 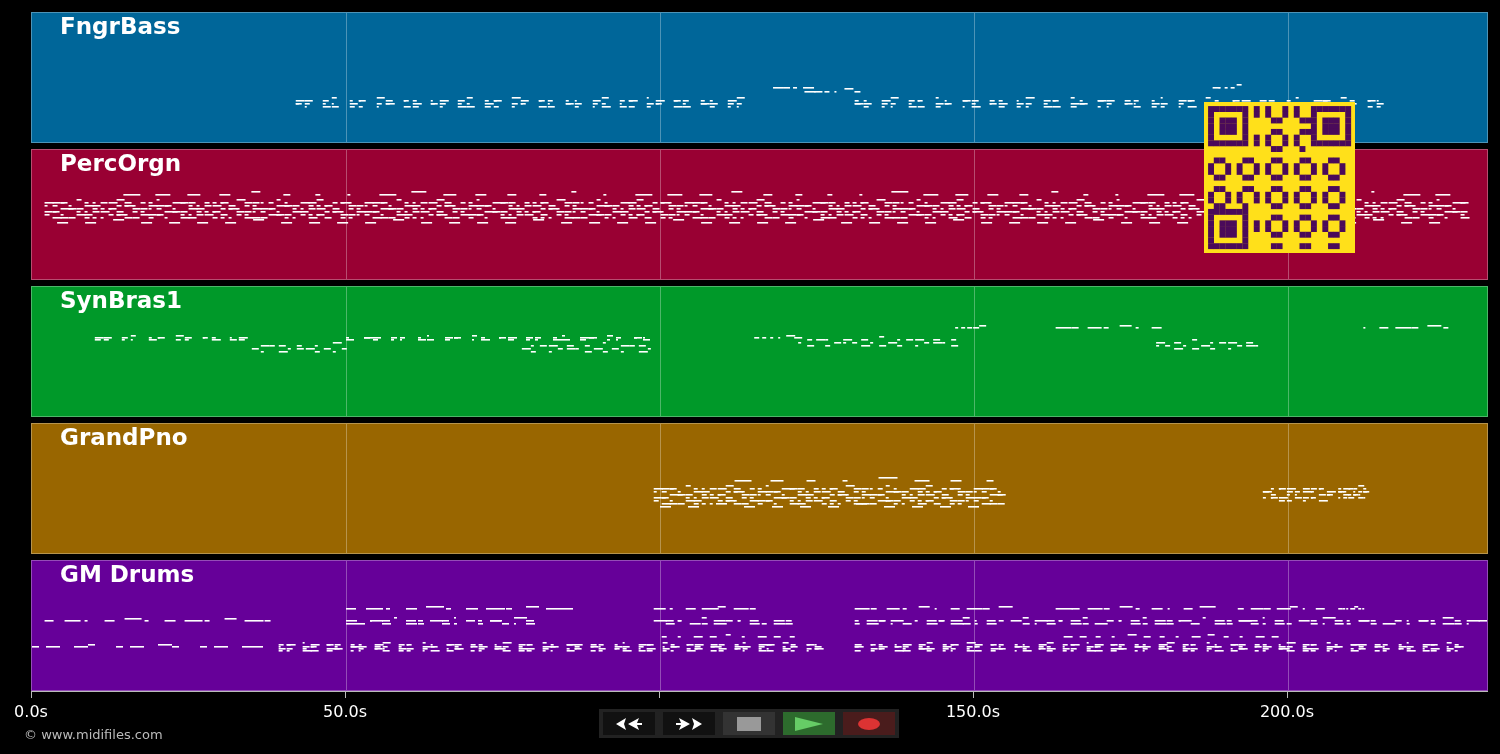 I want to click on fast-forward-button, so click(x=689, y=723).